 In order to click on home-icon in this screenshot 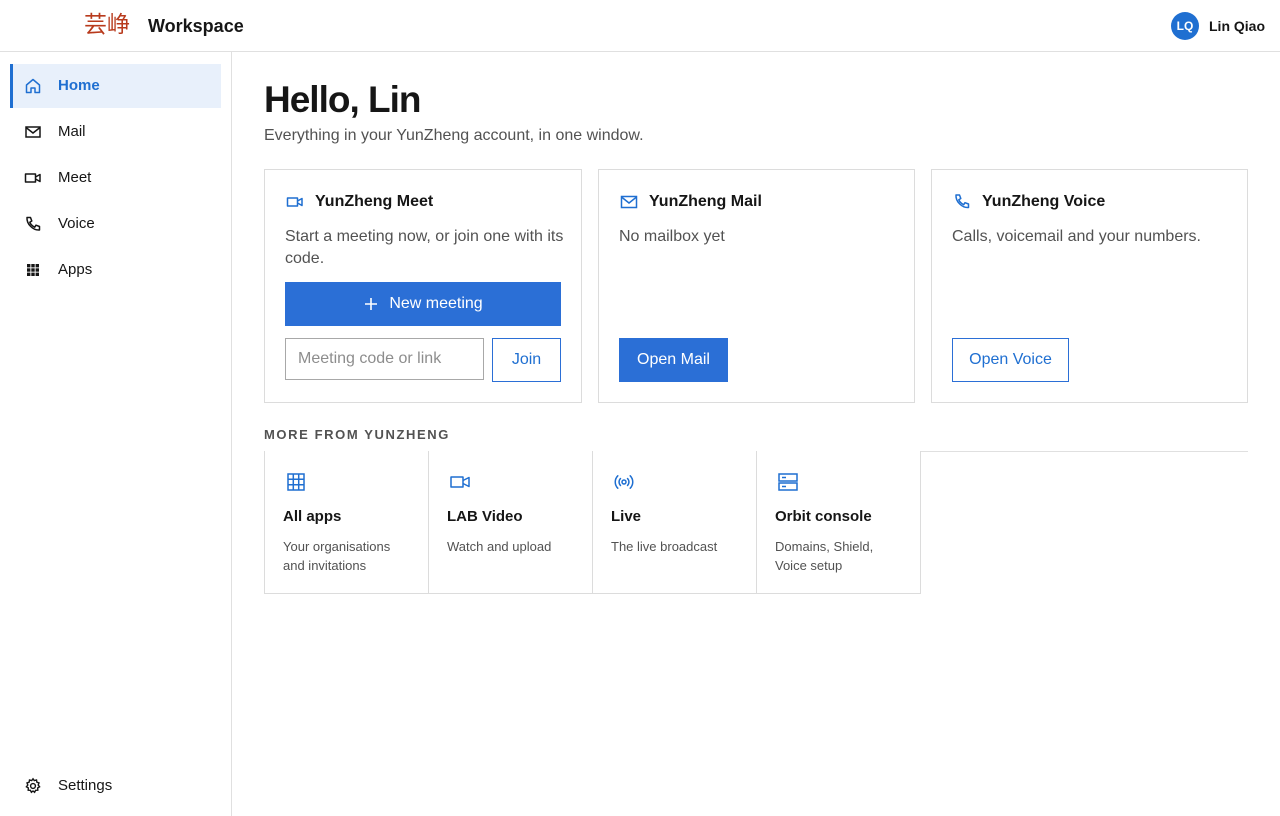, I will do `click(33, 86)`.